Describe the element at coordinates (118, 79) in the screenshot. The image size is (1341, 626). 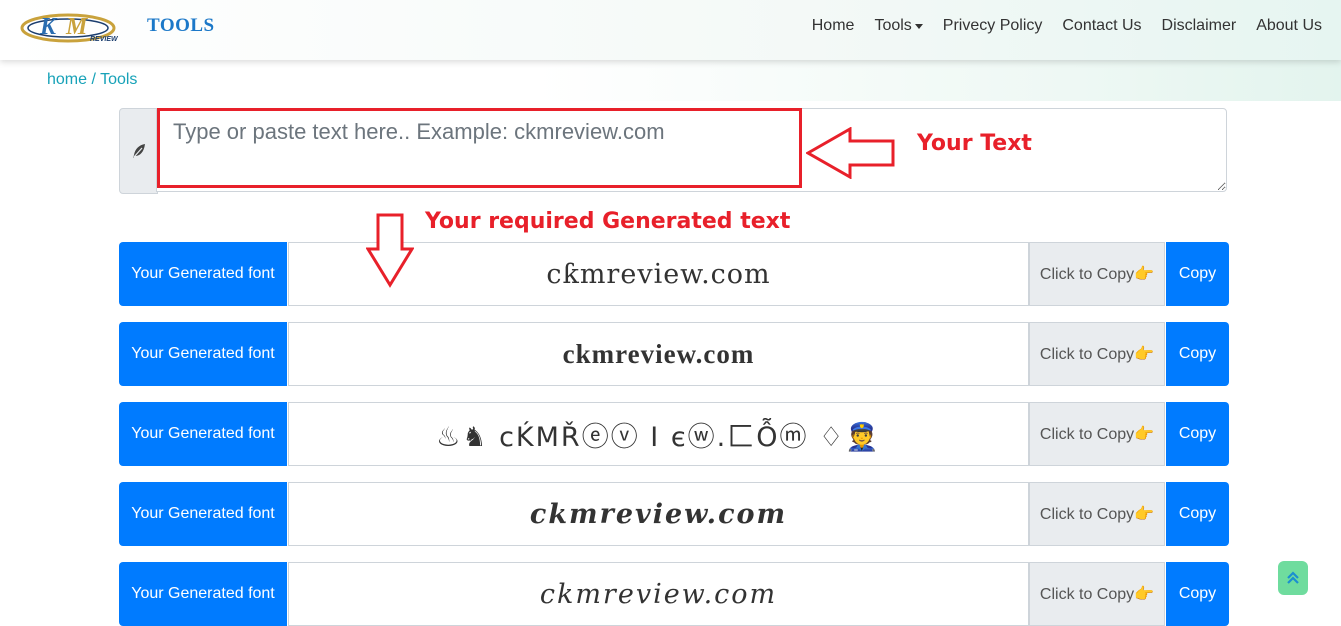
I see `breadcrumb-tools: Tools` at that location.